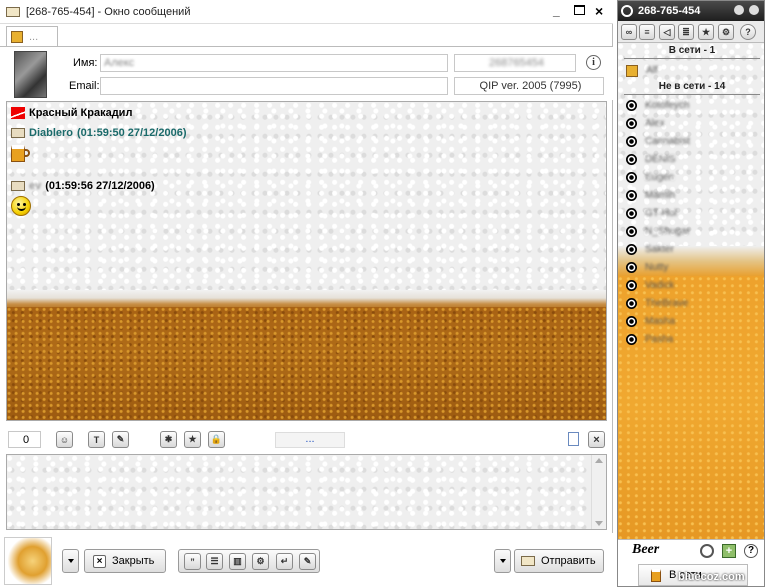  What do you see at coordinates (692, 88) in the screenshot?
I see `offline-group-header: Не в сети - 14` at bounding box center [692, 88].